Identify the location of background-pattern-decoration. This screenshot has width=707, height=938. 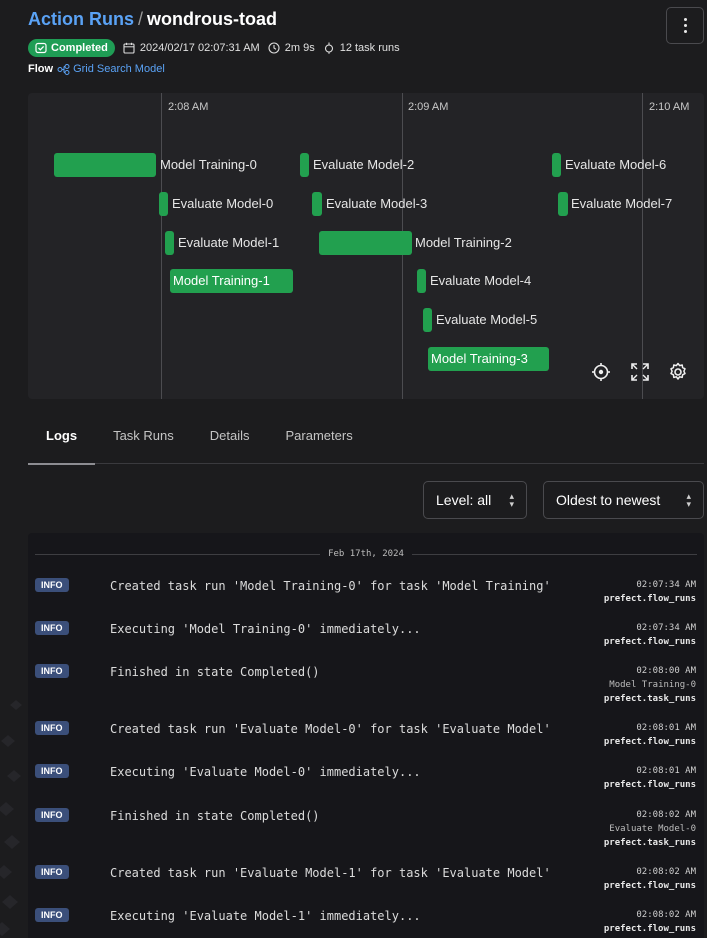
(11, 818).